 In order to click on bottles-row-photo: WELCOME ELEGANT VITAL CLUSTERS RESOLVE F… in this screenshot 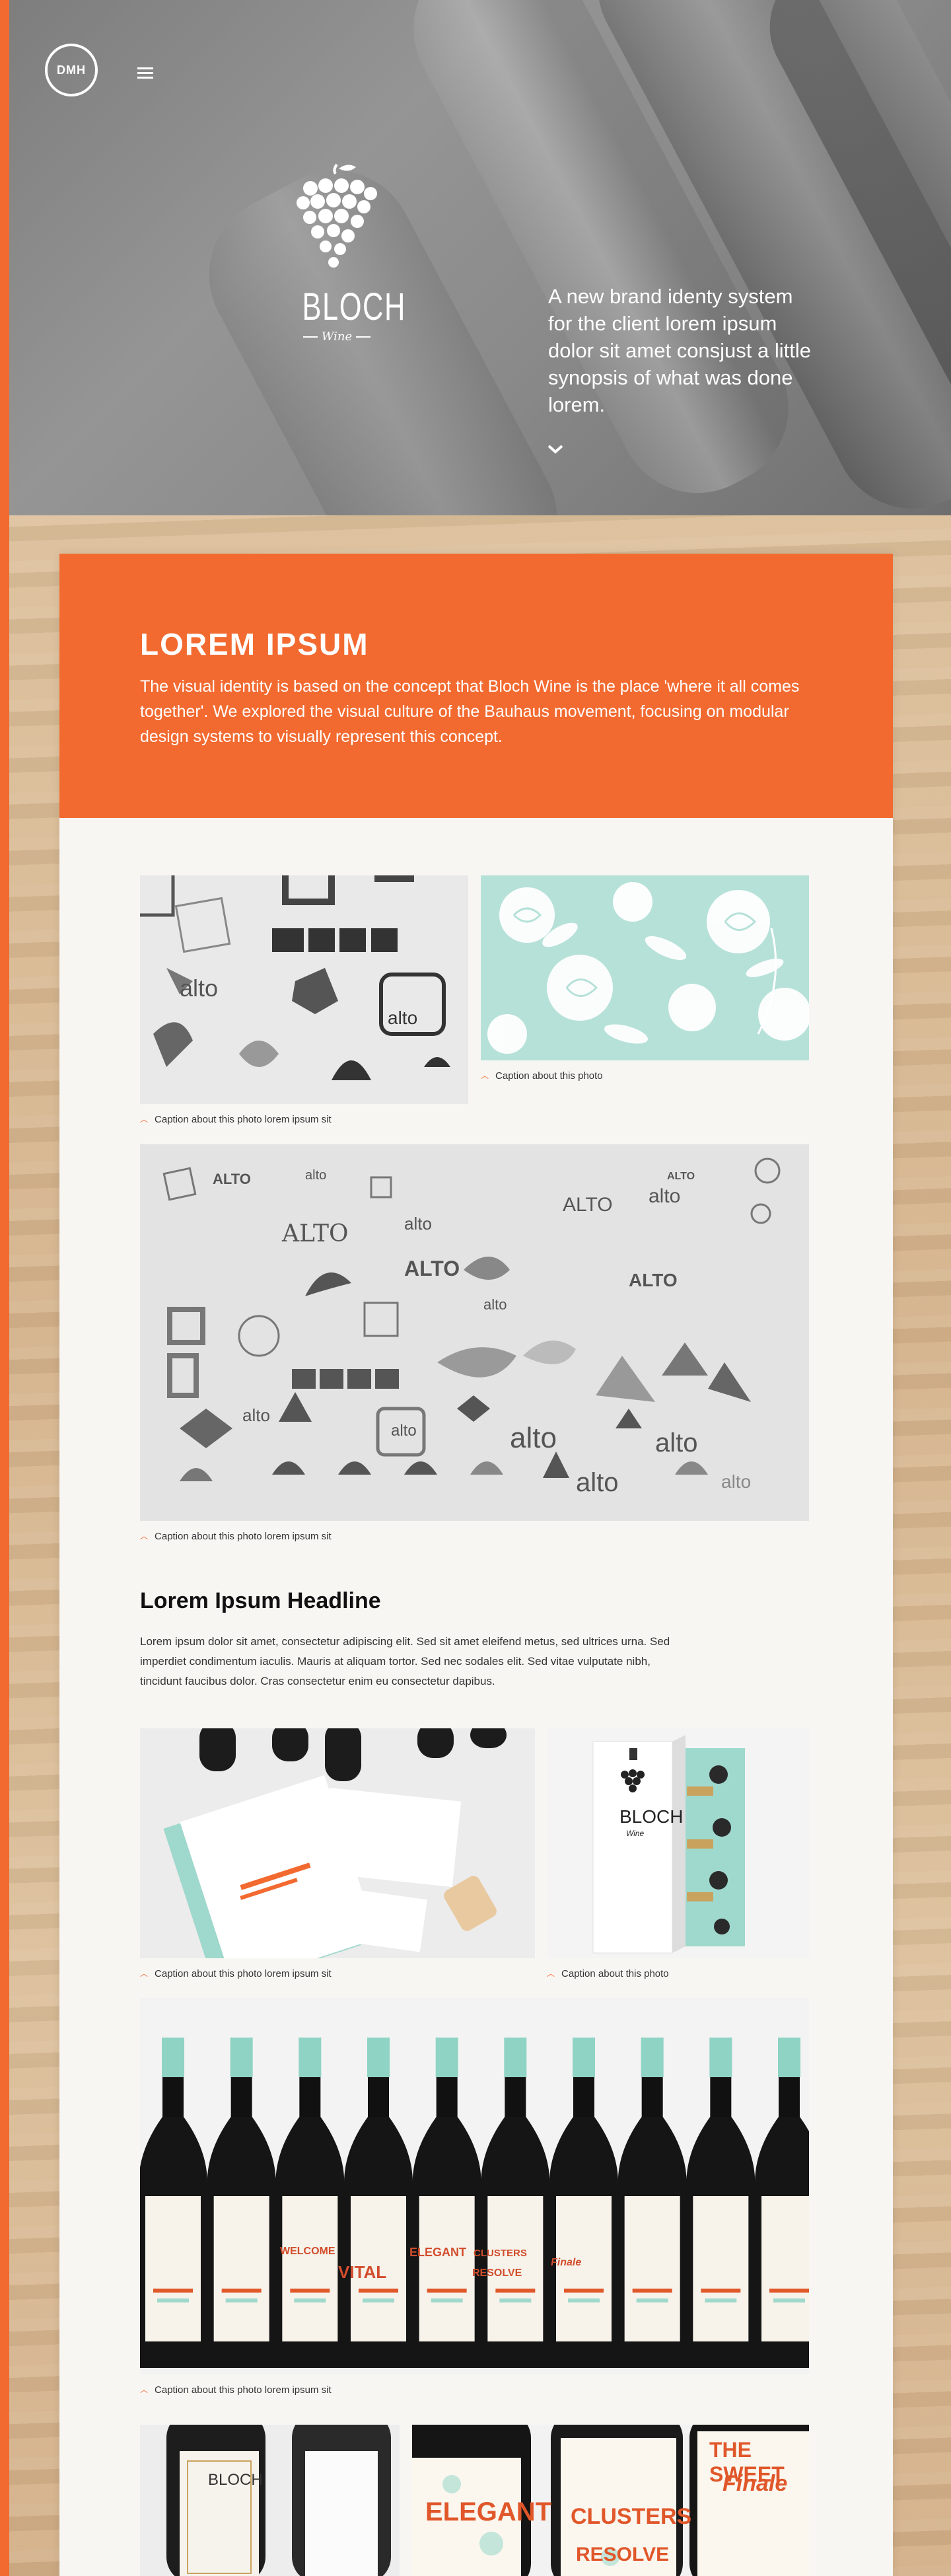, I will do `click(474, 2186)`.